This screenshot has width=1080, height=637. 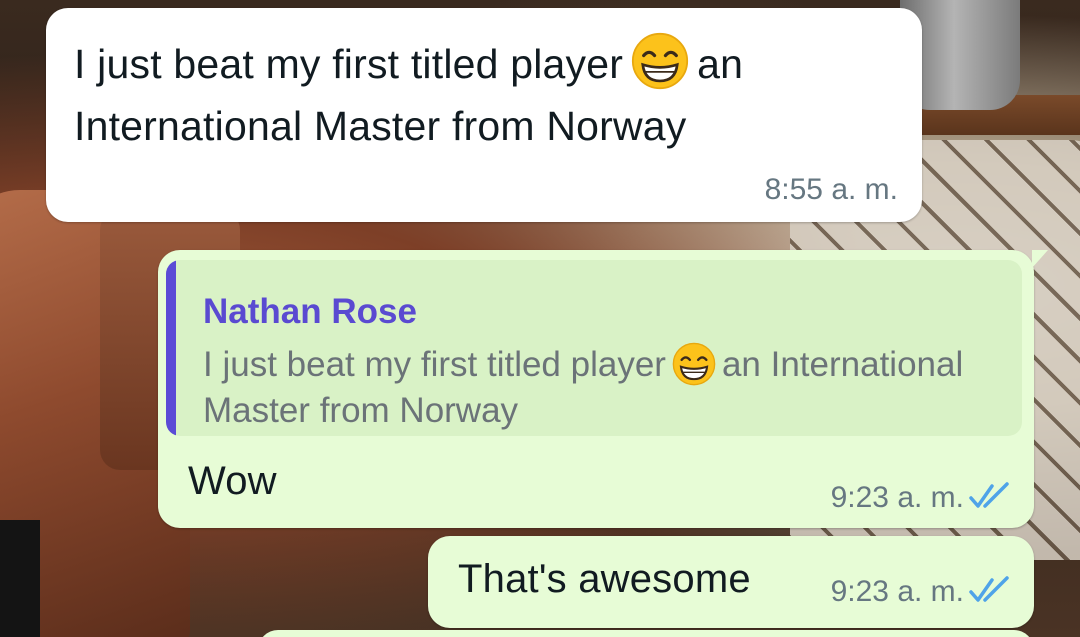 What do you see at coordinates (831, 189) in the screenshot?
I see `message-timestamp: 8:55 a. m.` at bounding box center [831, 189].